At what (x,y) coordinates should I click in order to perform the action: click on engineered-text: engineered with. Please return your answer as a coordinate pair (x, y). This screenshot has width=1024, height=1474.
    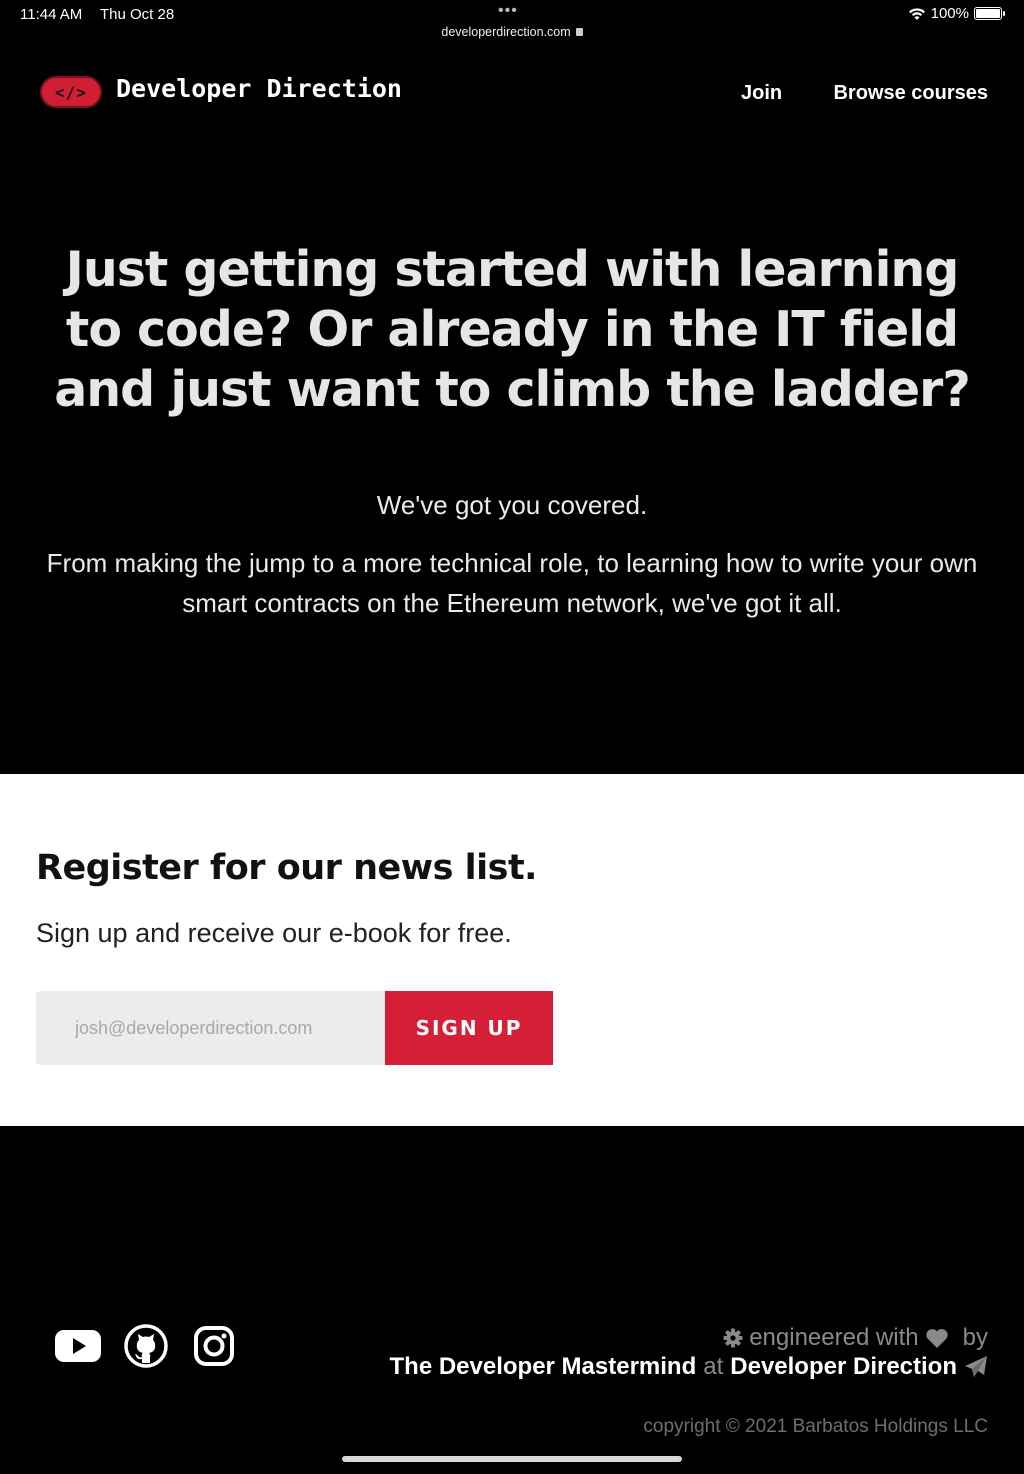
    Looking at the image, I should click on (834, 1337).